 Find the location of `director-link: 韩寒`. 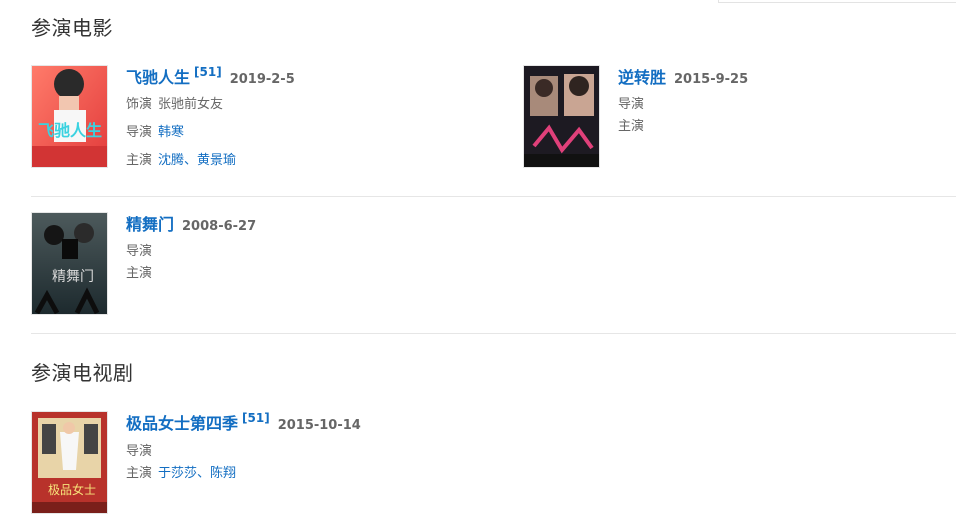

director-link: 韩寒 is located at coordinates (171, 132).